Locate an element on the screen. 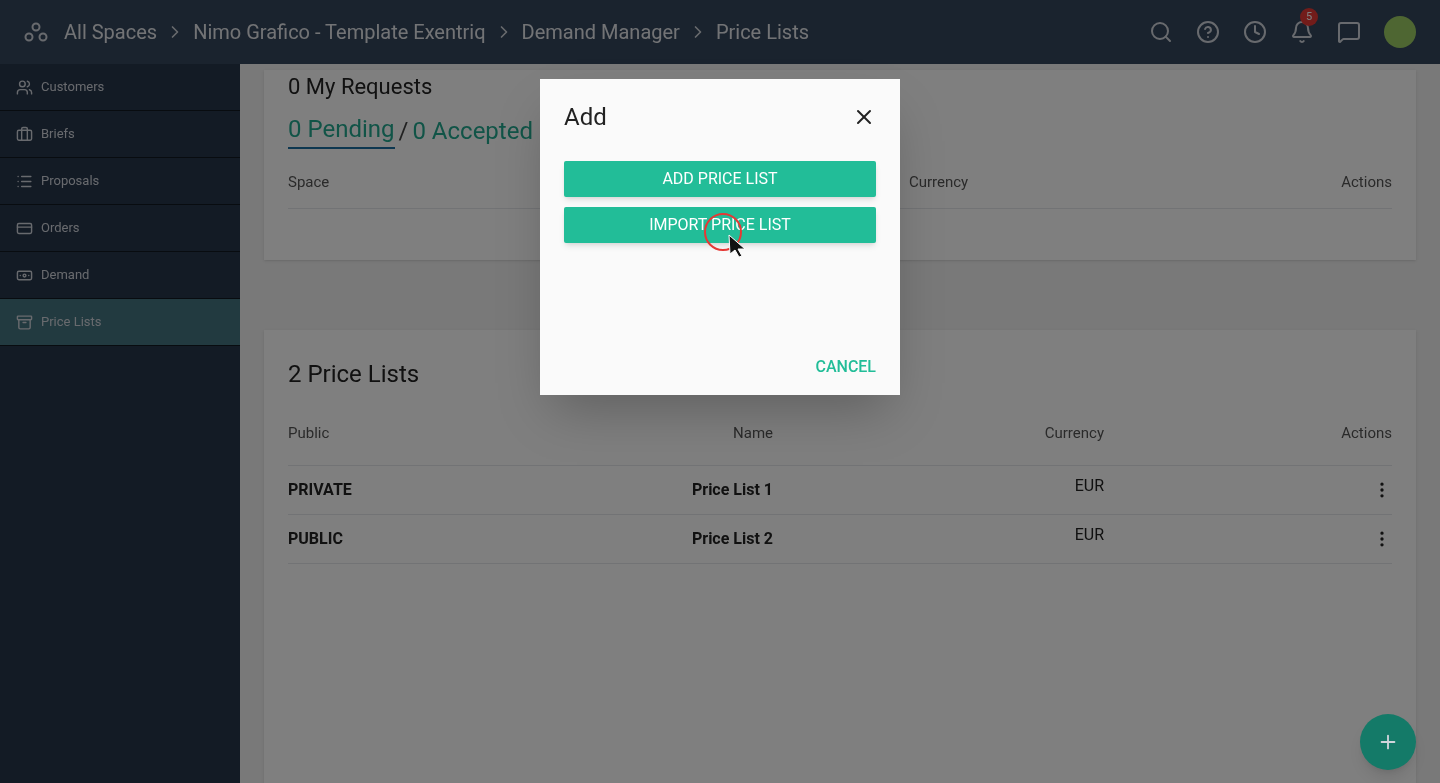 The image size is (1440, 783). users-icon is located at coordinates (24, 87).